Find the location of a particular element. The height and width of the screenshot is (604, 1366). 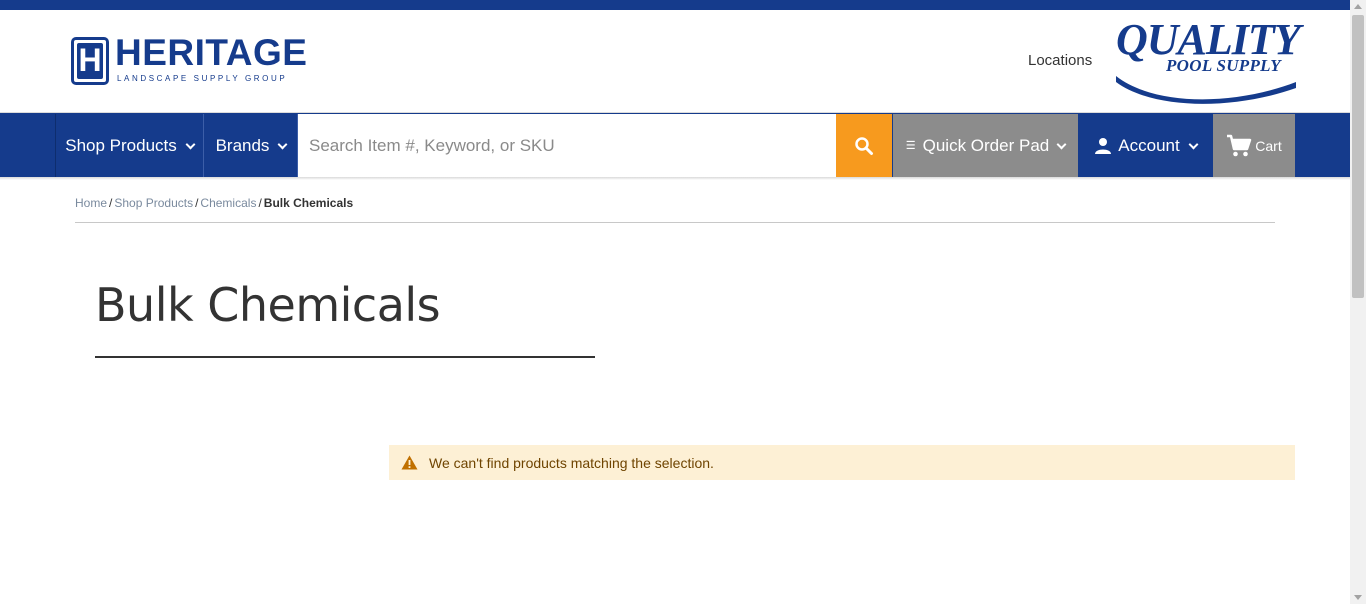

heritage-logo-mark: H is located at coordinates (90, 61).